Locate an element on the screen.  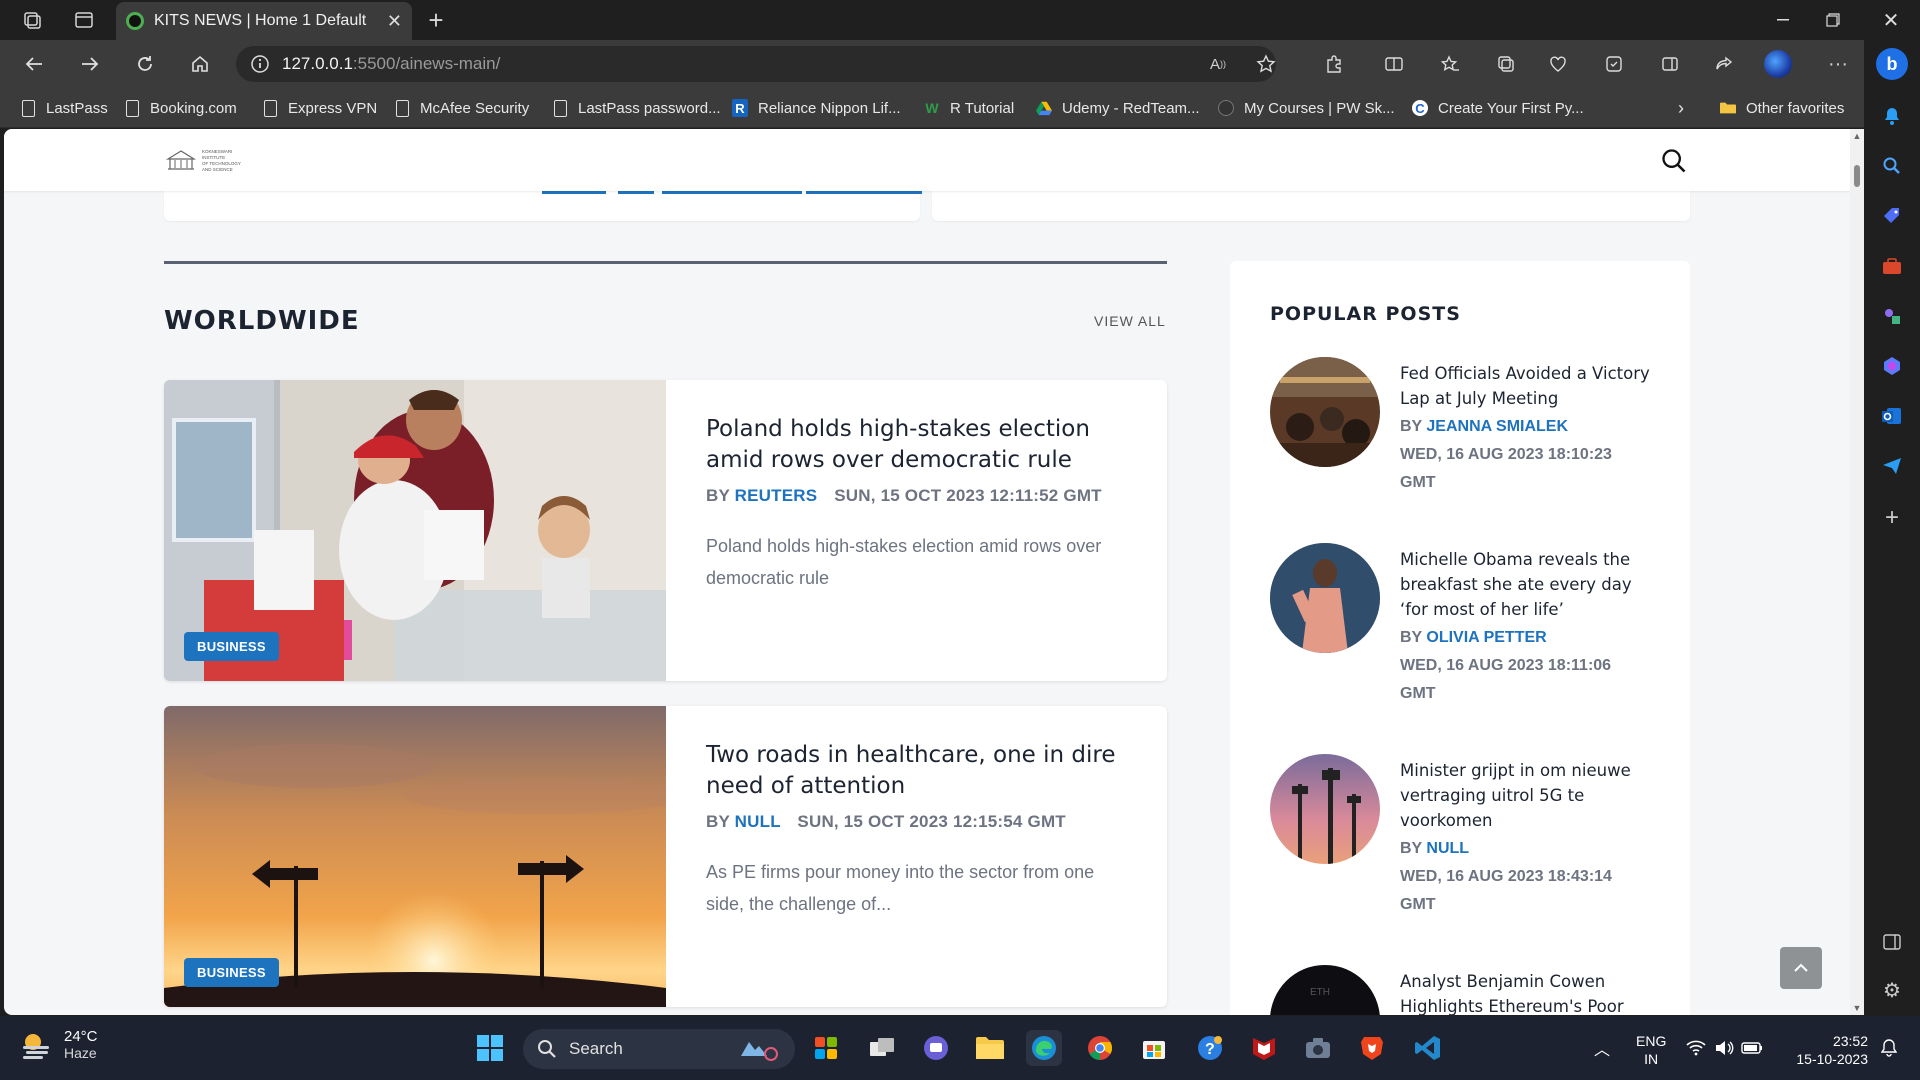
teams-chat-icon is located at coordinates (936, 1048).